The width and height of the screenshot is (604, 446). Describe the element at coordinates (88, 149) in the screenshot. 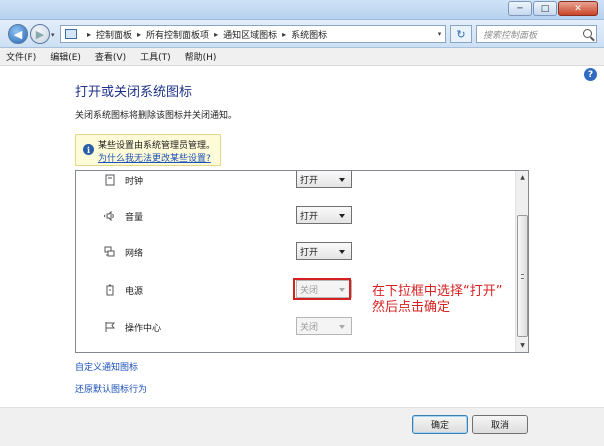

I see `info-icon: i` at that location.